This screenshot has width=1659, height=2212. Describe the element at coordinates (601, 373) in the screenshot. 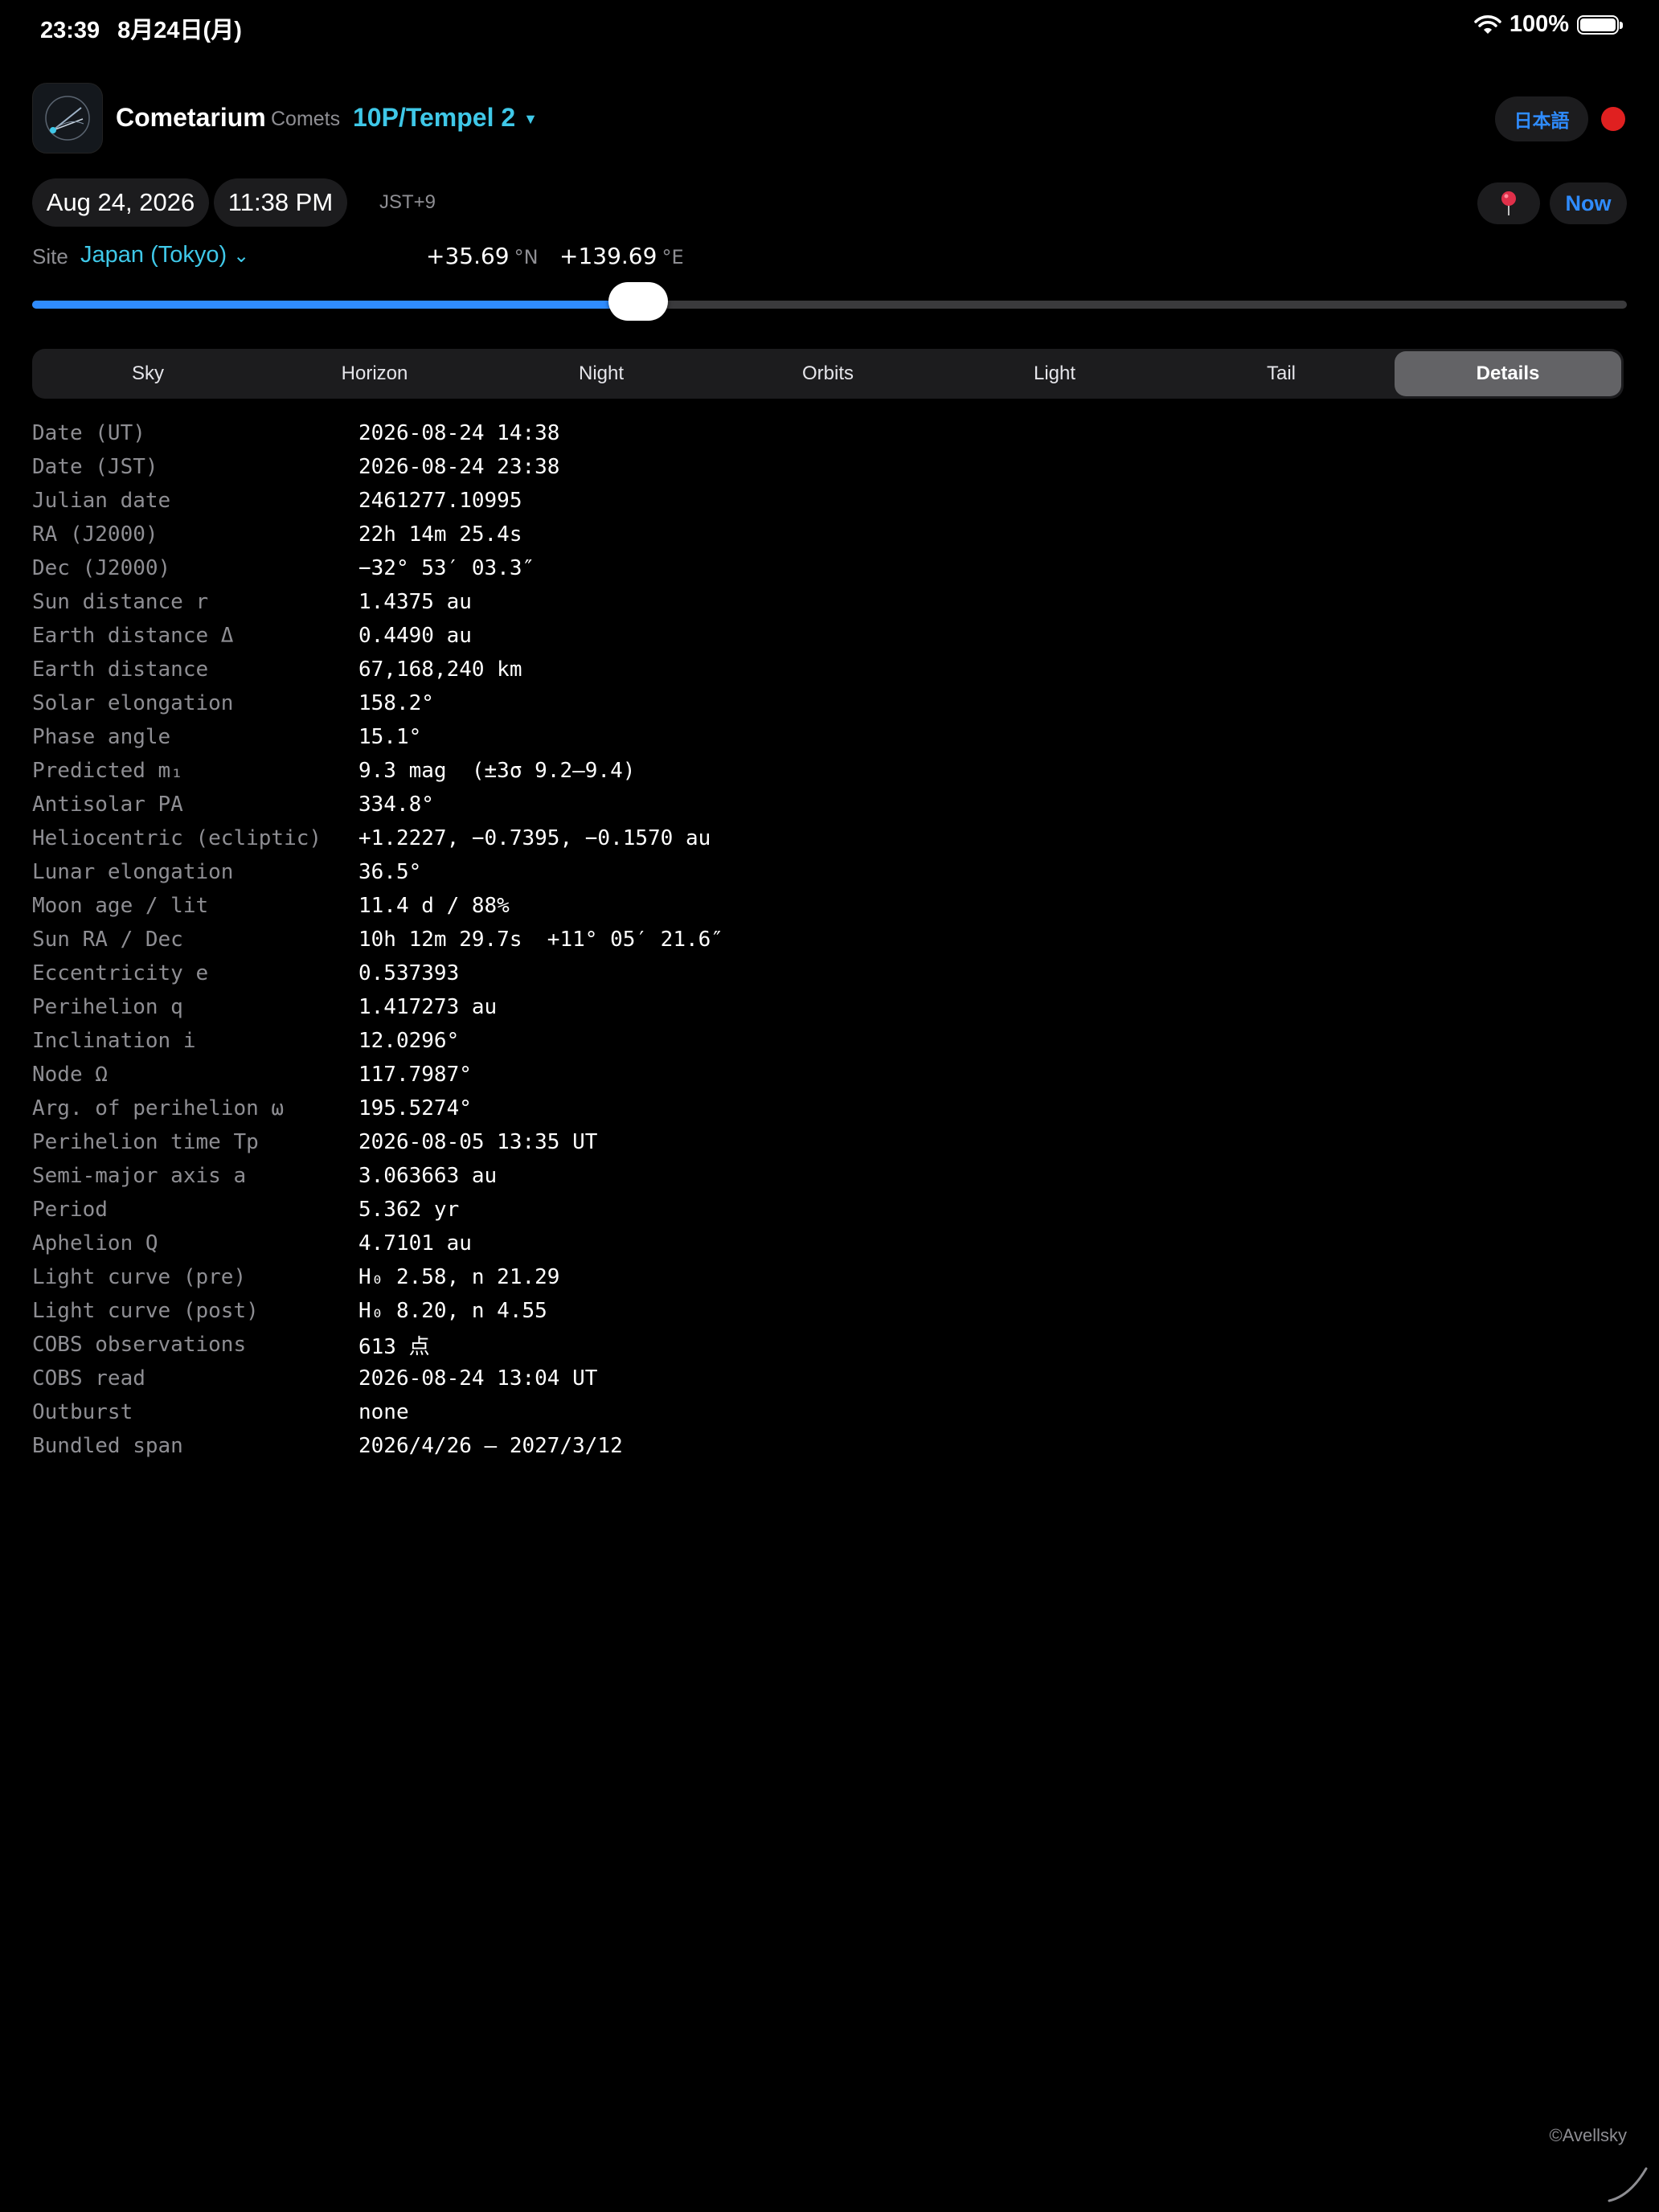

I see `tab-night: Night` at that location.